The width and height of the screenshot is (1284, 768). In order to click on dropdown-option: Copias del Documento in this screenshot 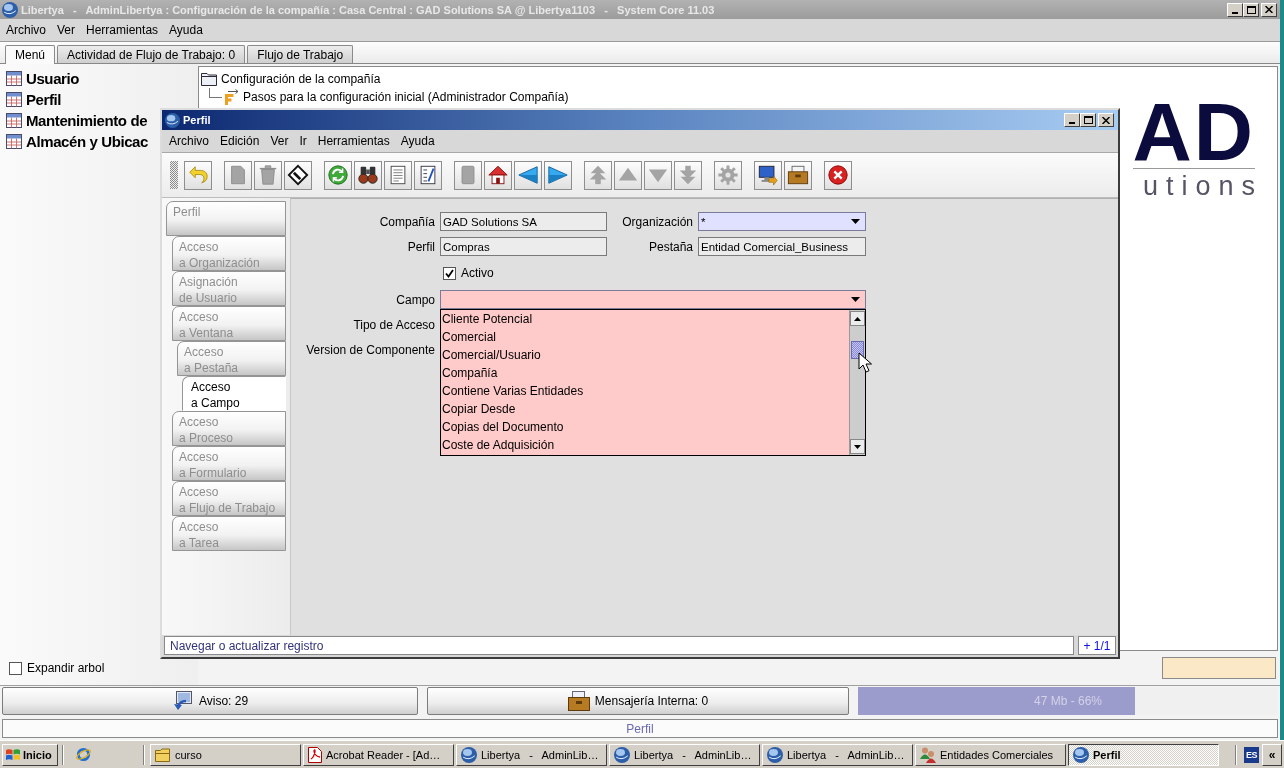, I will do `click(644, 427)`.